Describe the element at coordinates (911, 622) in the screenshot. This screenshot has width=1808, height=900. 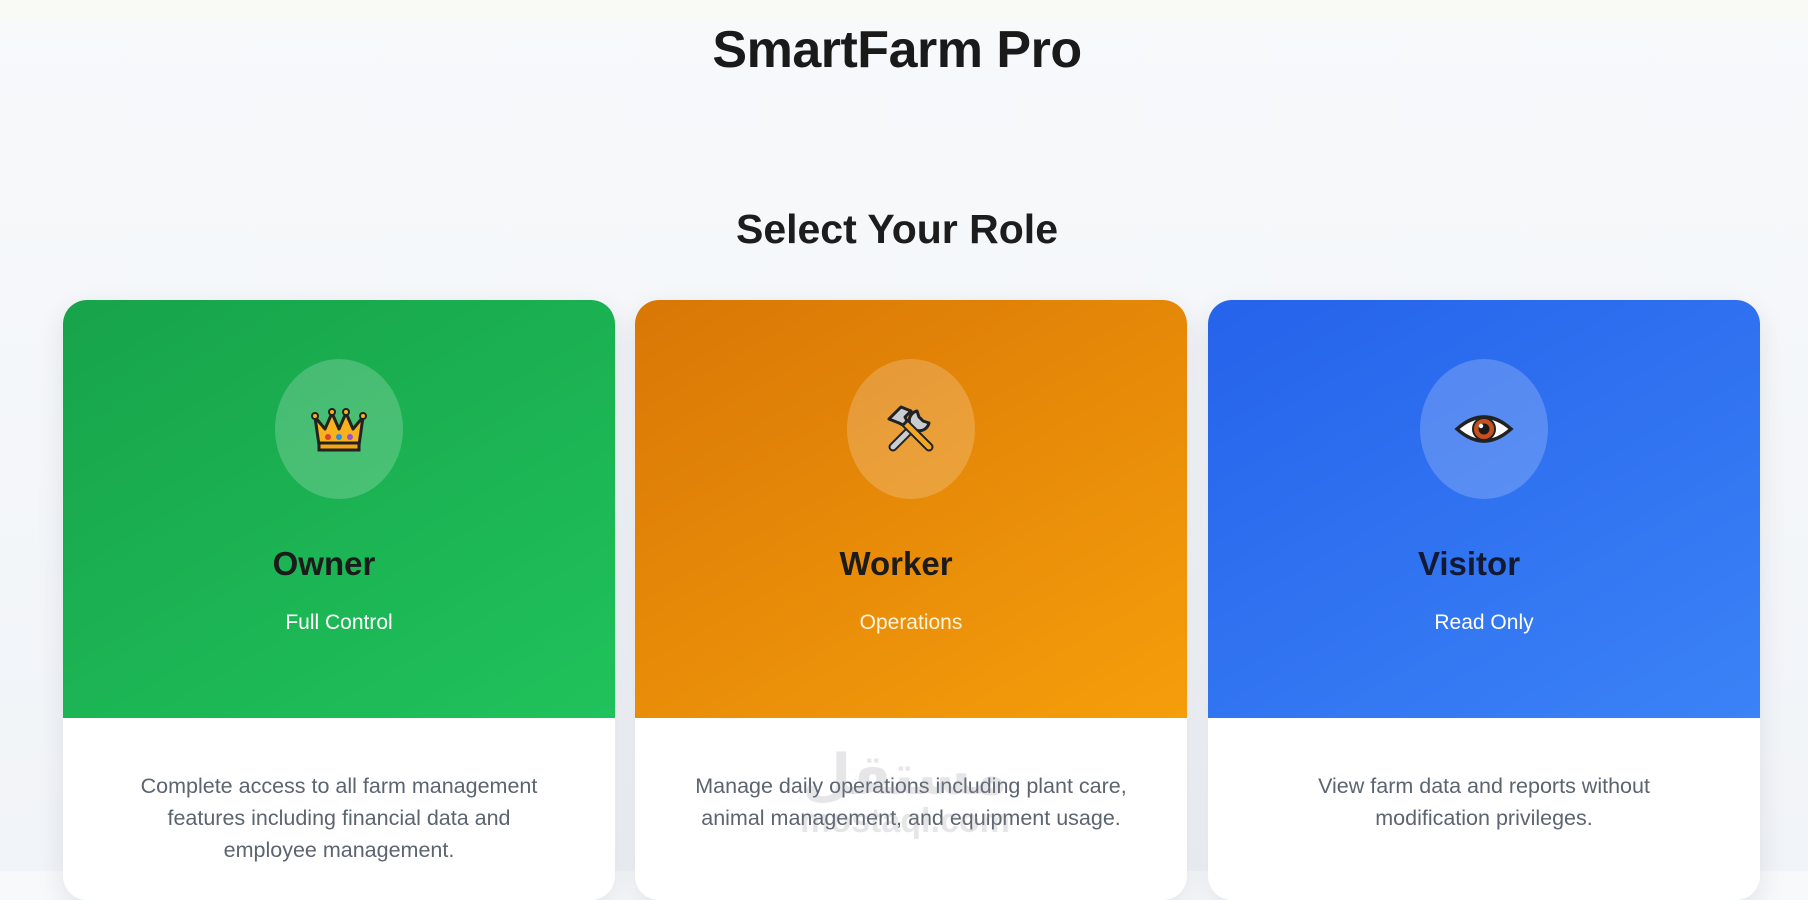
I see `role-tag: Operations` at that location.